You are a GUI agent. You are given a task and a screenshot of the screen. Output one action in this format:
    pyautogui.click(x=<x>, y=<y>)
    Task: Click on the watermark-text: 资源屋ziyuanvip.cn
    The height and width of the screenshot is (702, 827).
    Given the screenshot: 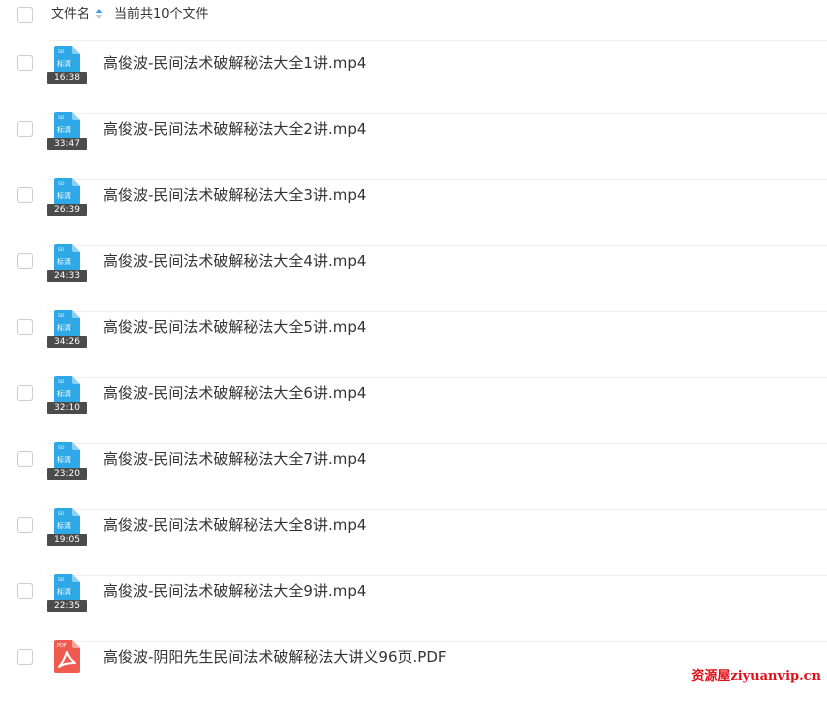 What is the action you would take?
    pyautogui.click(x=756, y=676)
    